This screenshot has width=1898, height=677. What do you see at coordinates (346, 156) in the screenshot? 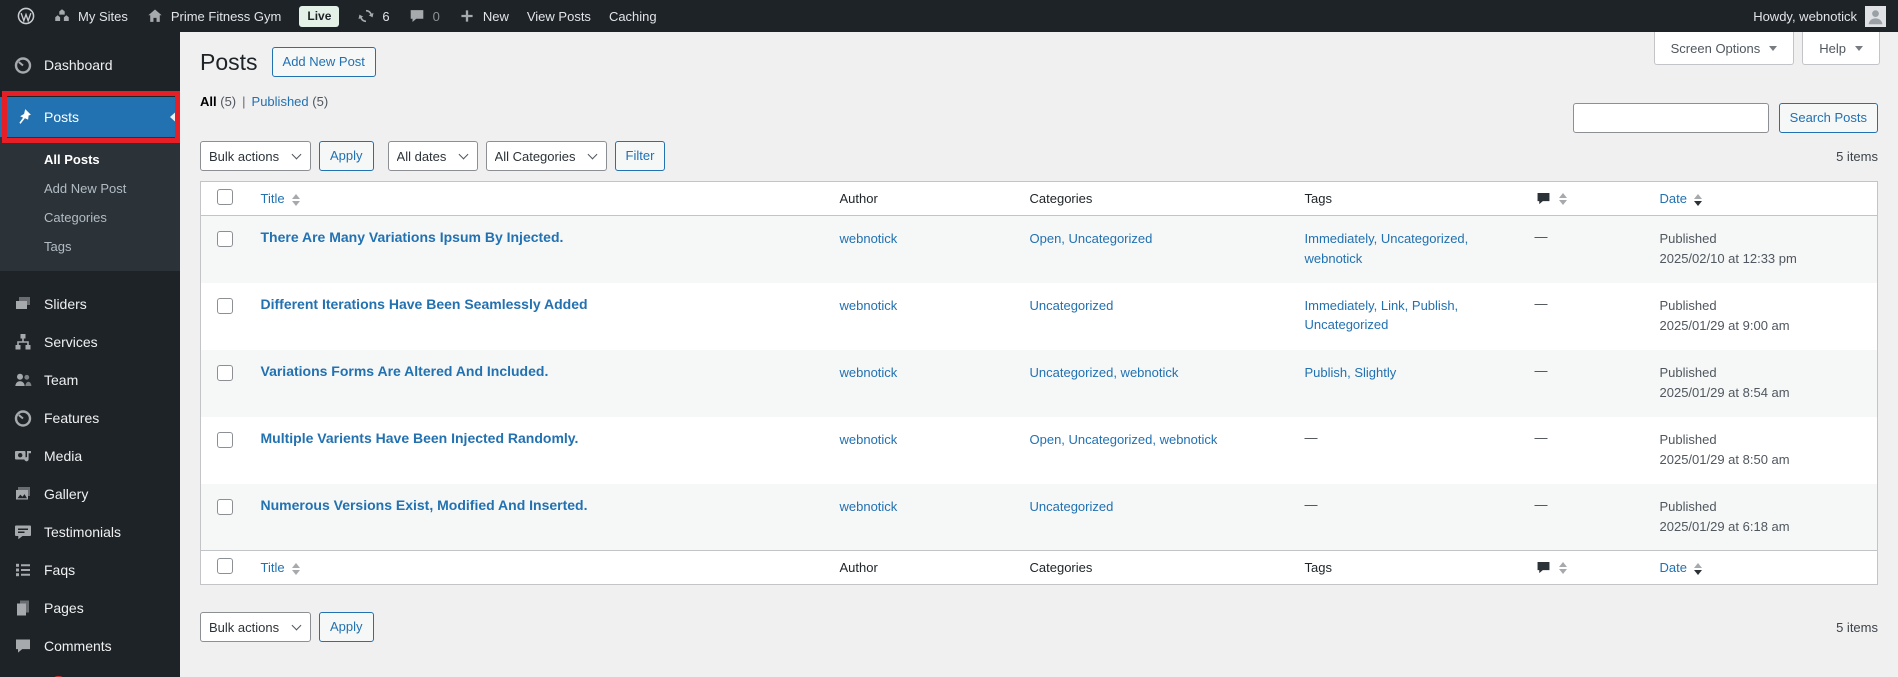
I see `apply-button: Apply` at bounding box center [346, 156].